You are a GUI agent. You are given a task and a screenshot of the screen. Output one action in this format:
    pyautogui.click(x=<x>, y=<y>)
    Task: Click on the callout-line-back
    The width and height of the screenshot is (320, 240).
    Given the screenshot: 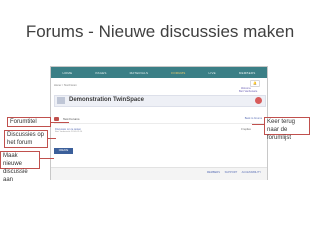 What is the action you would take?
    pyautogui.click(x=258, y=124)
    